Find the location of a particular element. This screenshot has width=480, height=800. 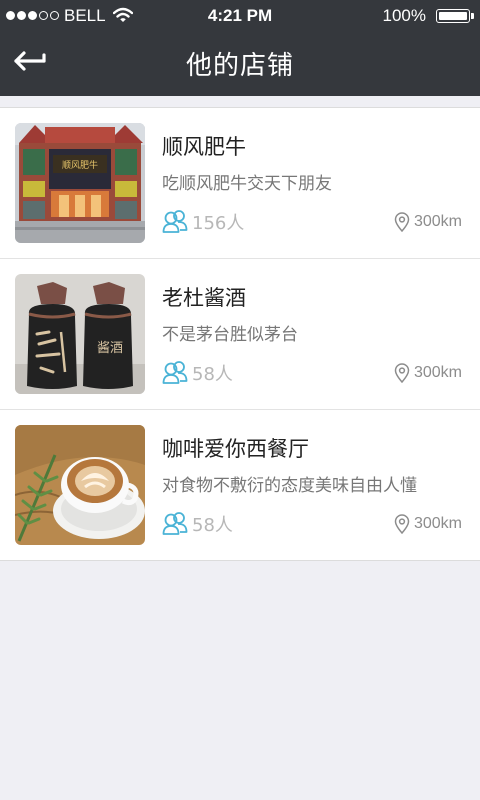

battery-percentage: 100% is located at coordinates (404, 15).